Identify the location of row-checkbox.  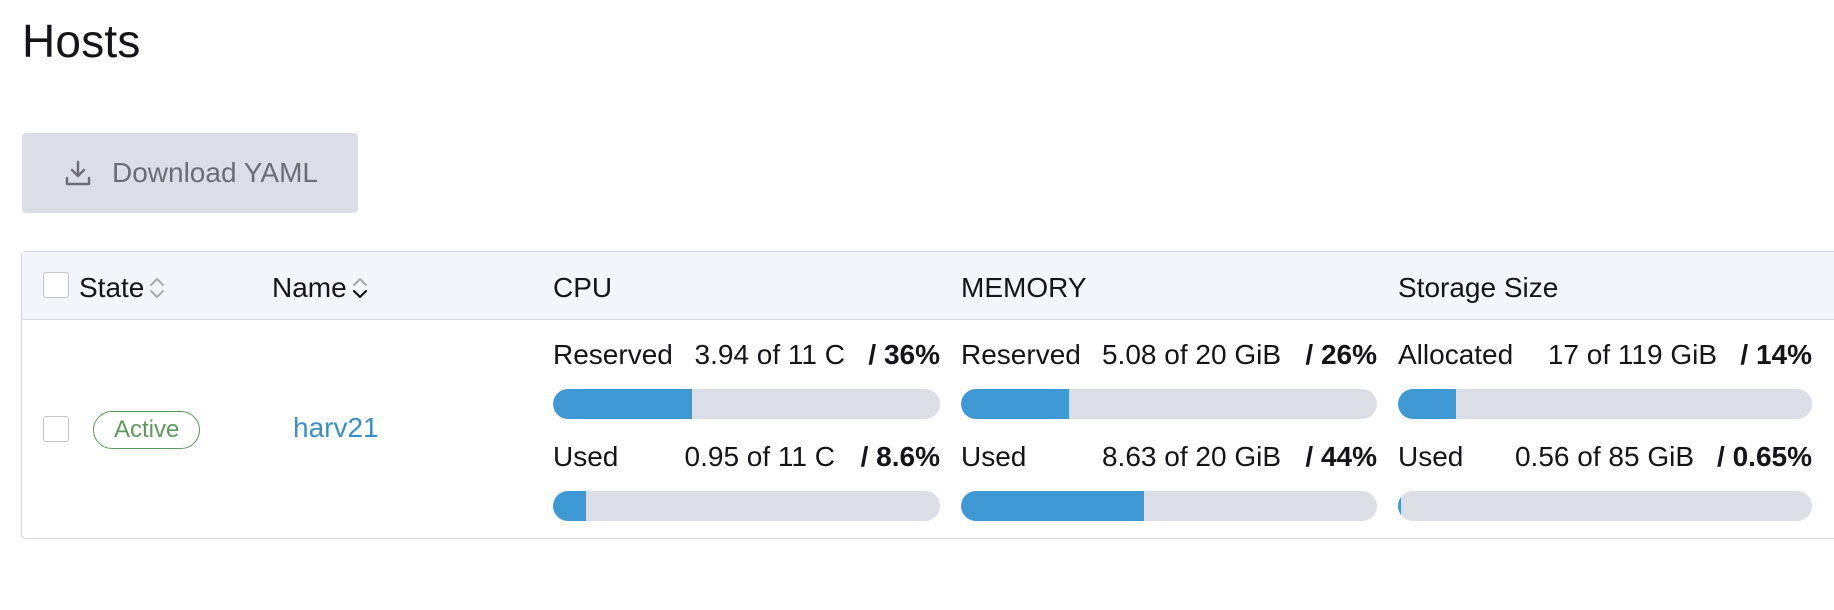
(56, 429).